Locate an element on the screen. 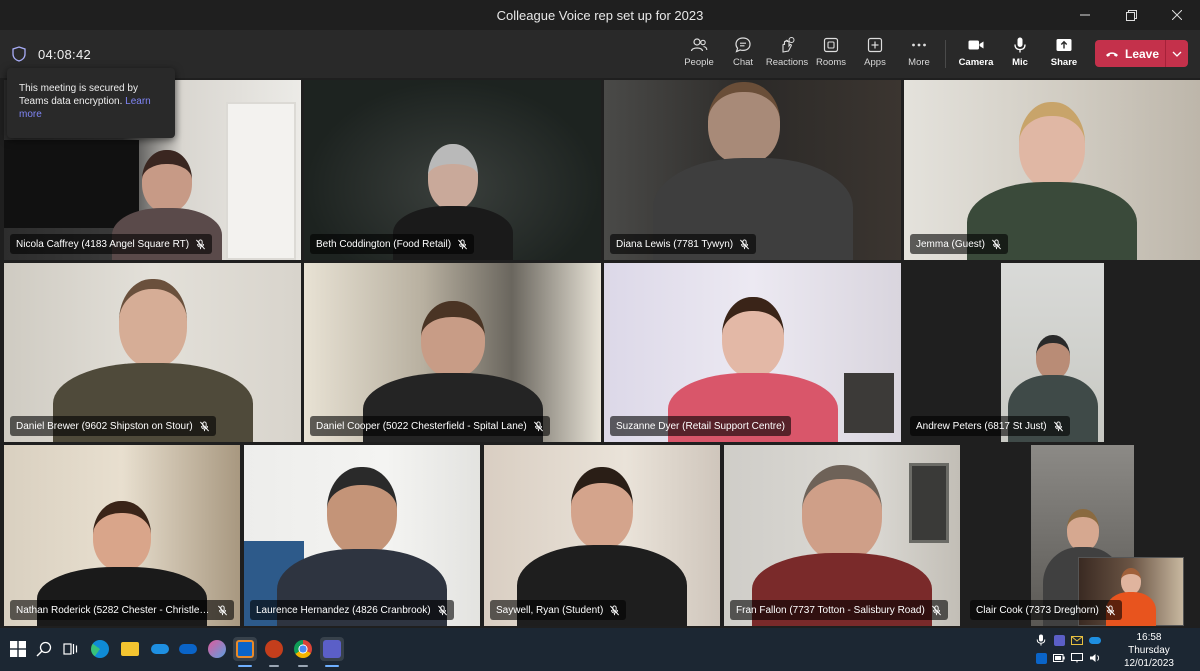 This screenshot has width=1200, height=671. participant-name: Laurence Hernandez (4826 Cranbrook) is located at coordinates (343, 610).